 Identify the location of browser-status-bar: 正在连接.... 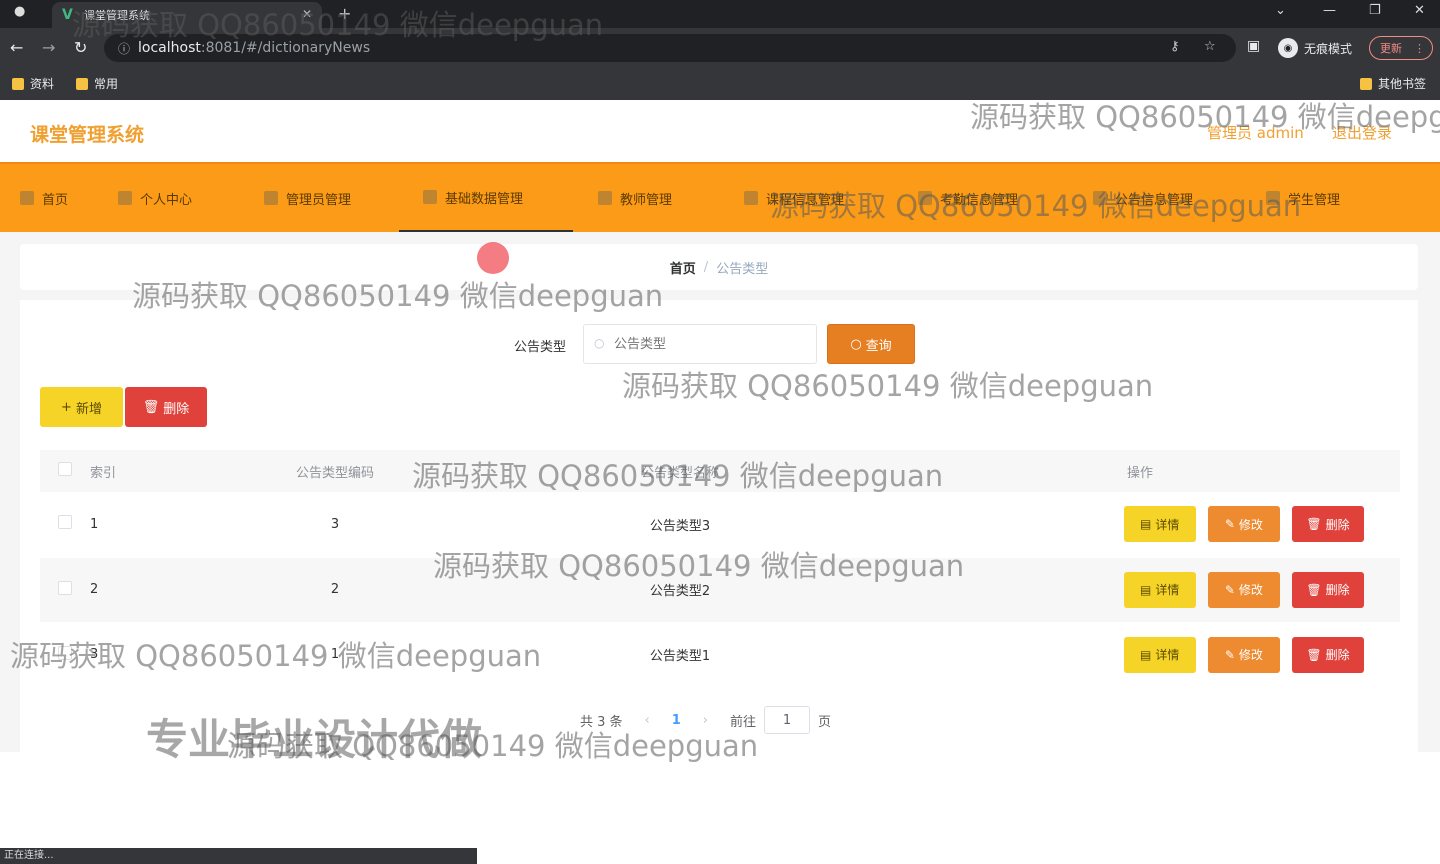
(238, 856).